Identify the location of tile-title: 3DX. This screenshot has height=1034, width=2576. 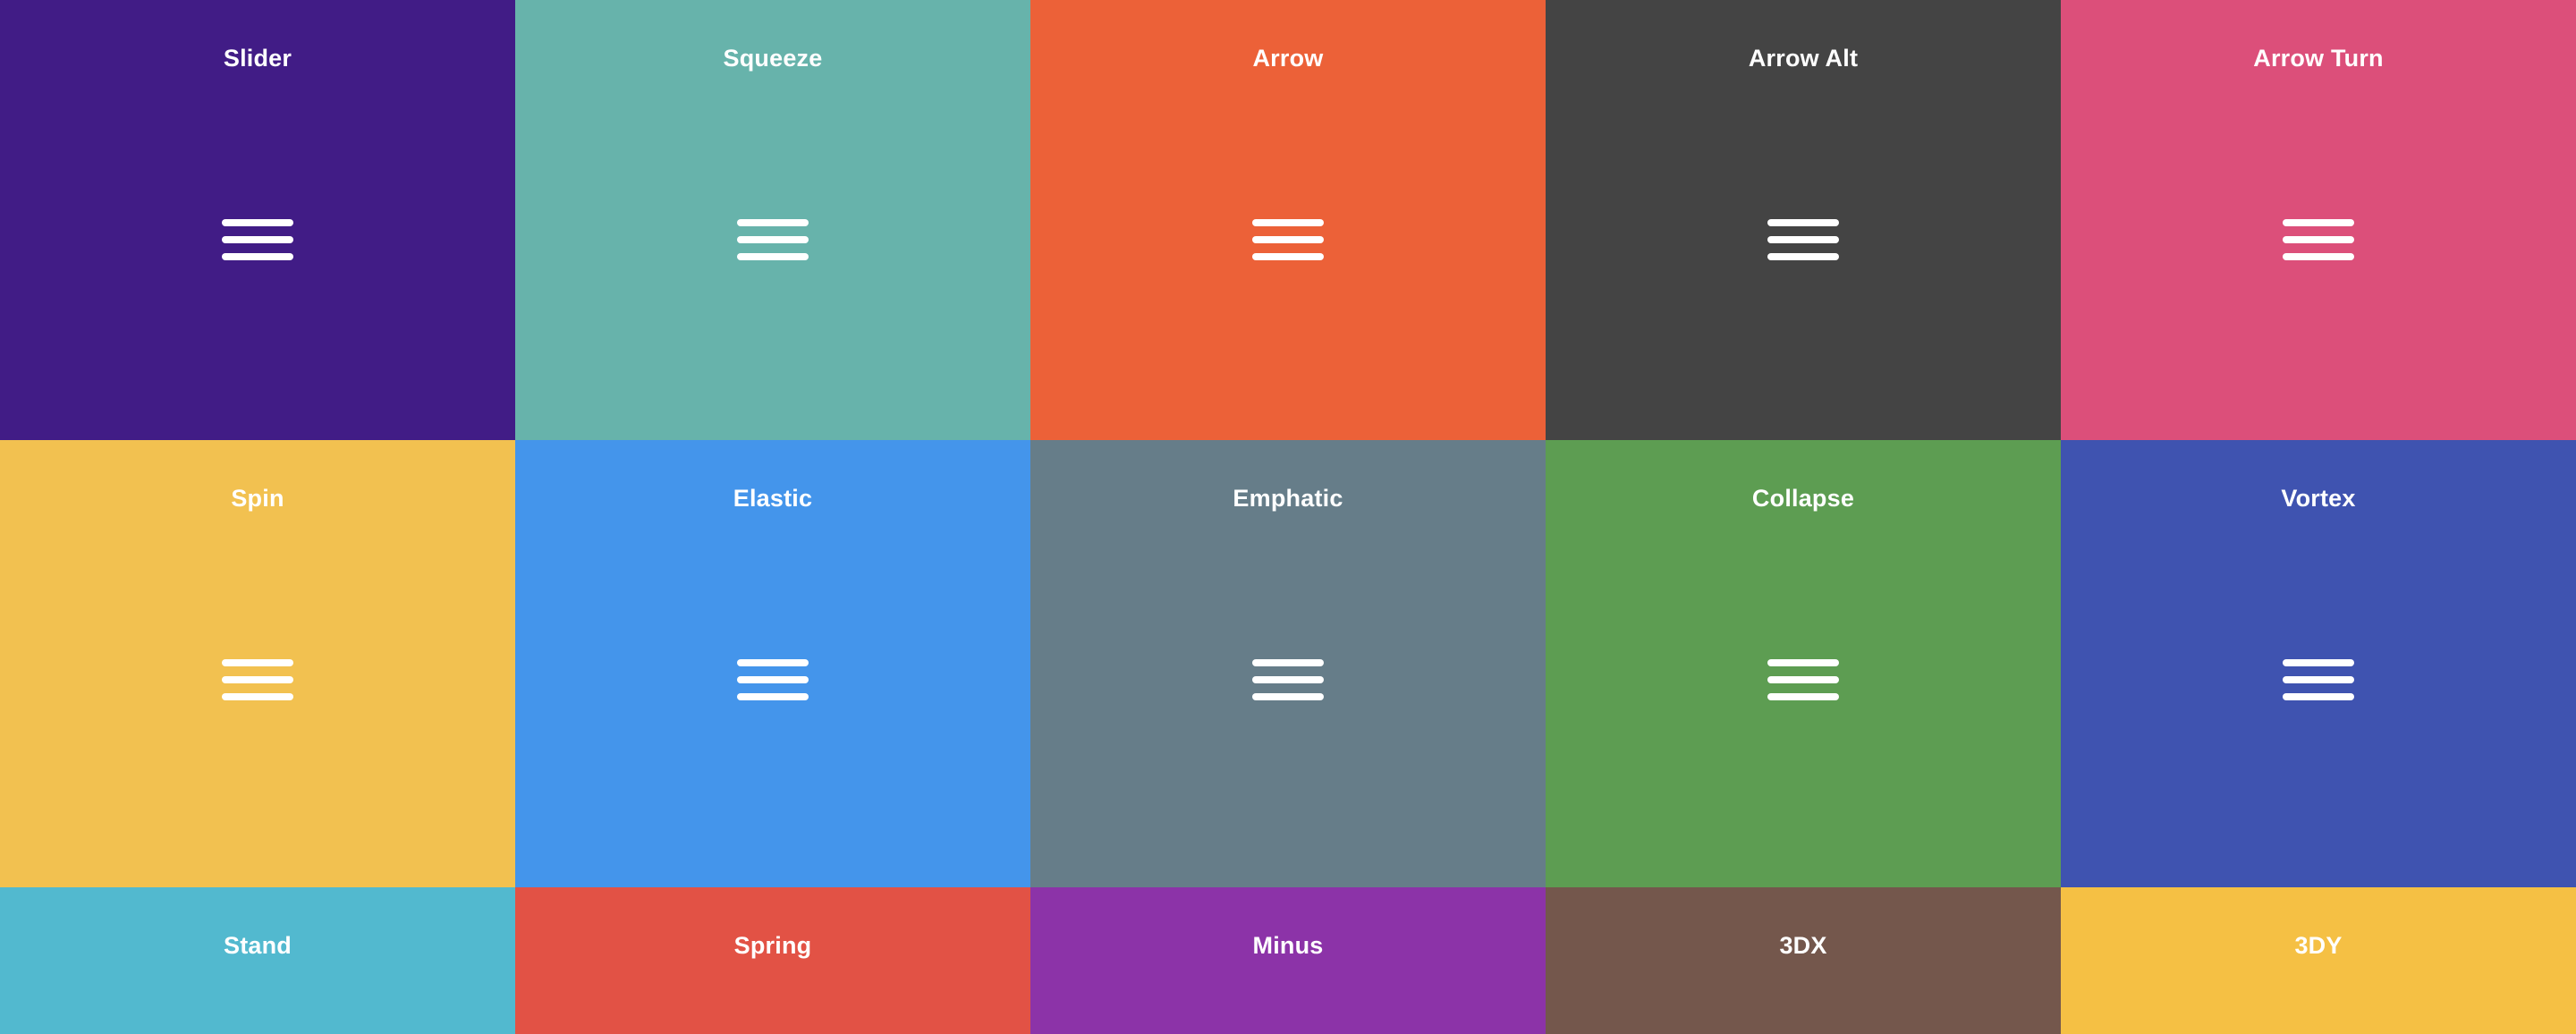
(1803, 945).